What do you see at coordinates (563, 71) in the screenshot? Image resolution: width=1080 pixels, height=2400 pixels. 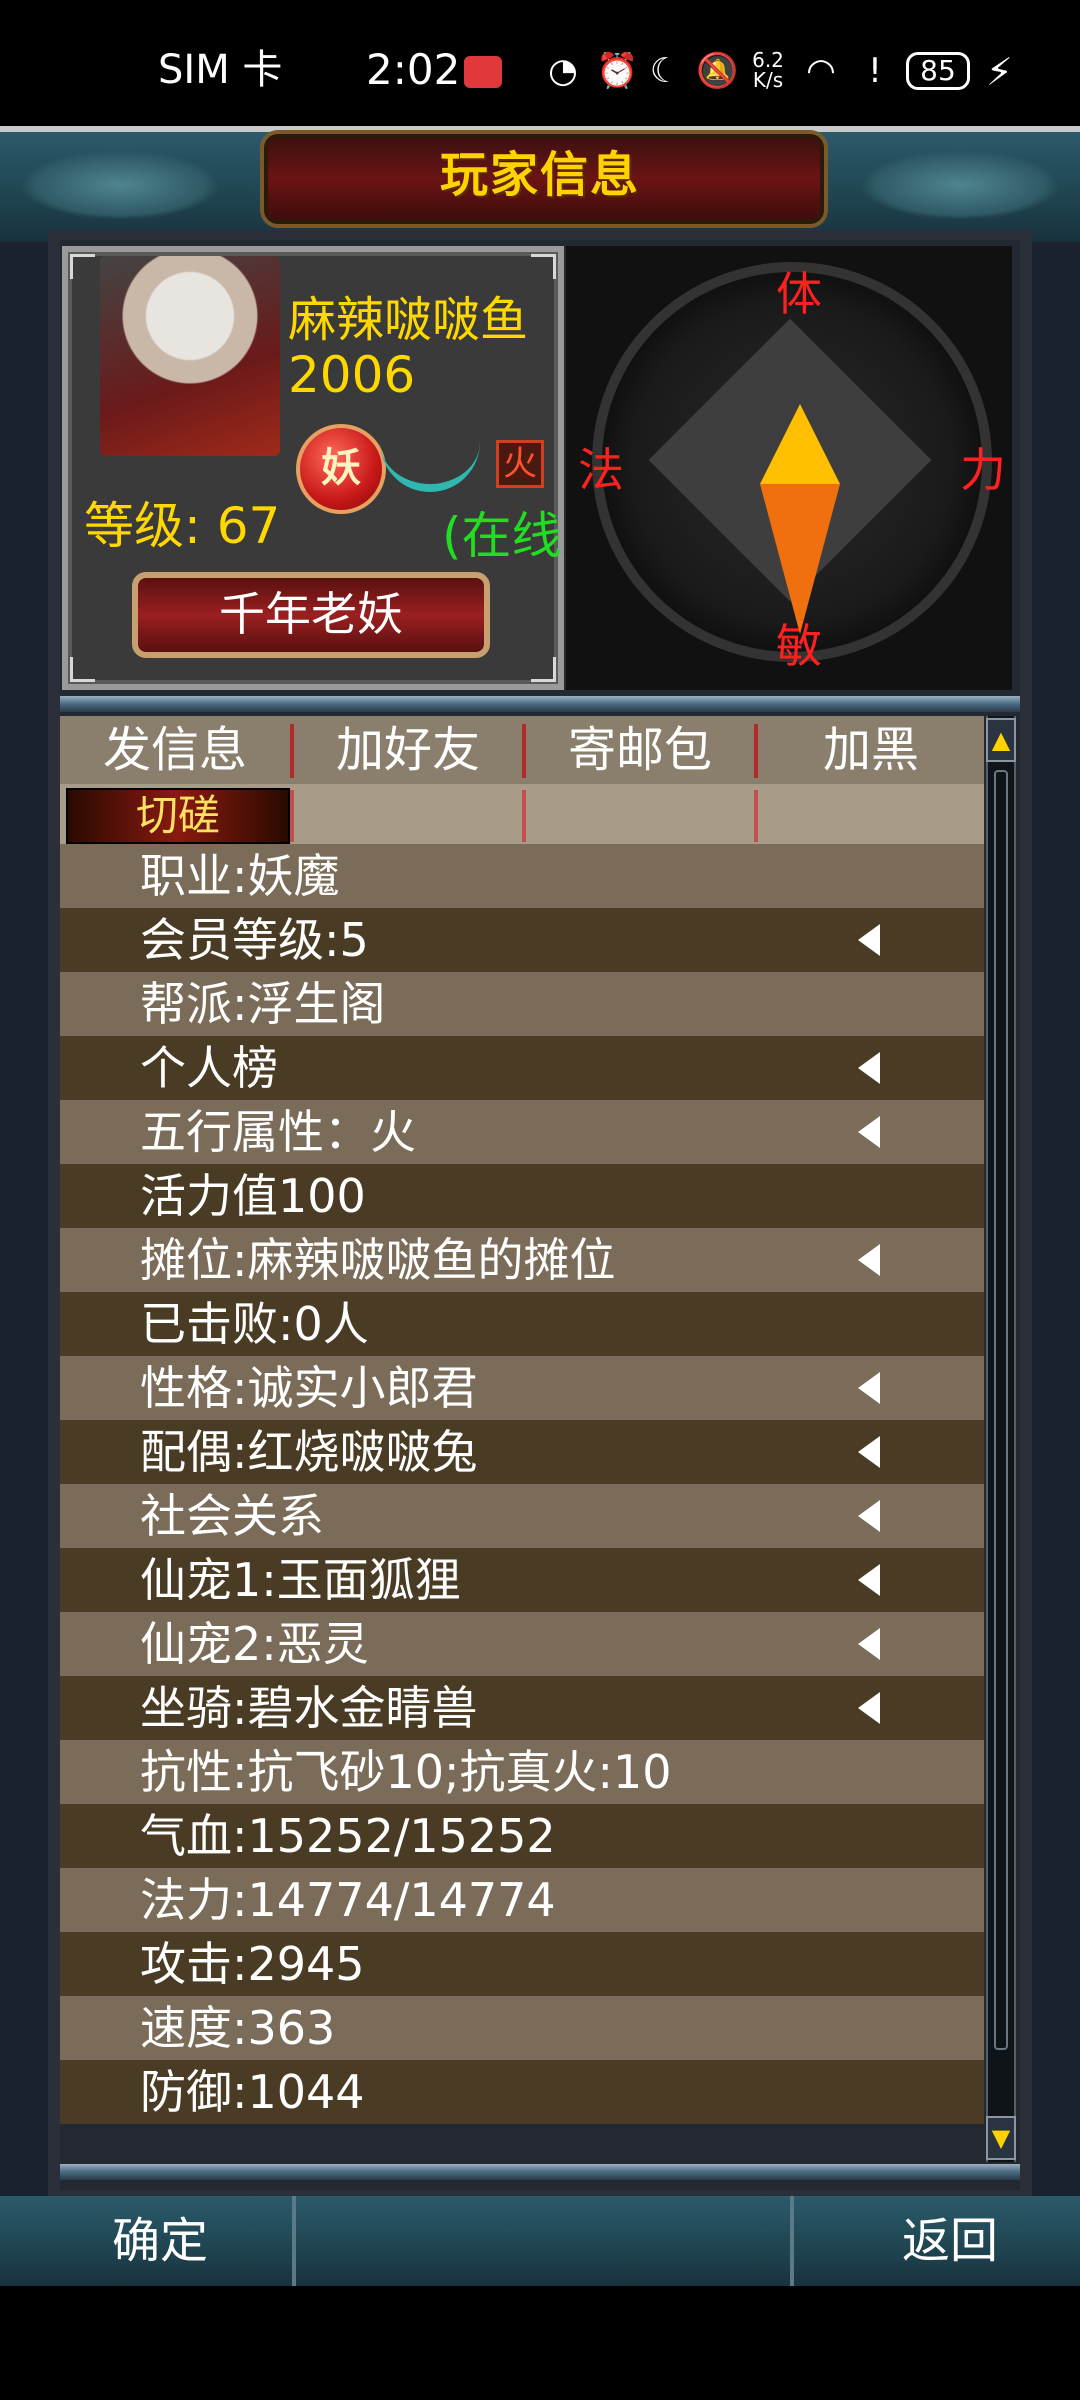 I see `data-icon: ◔` at bounding box center [563, 71].